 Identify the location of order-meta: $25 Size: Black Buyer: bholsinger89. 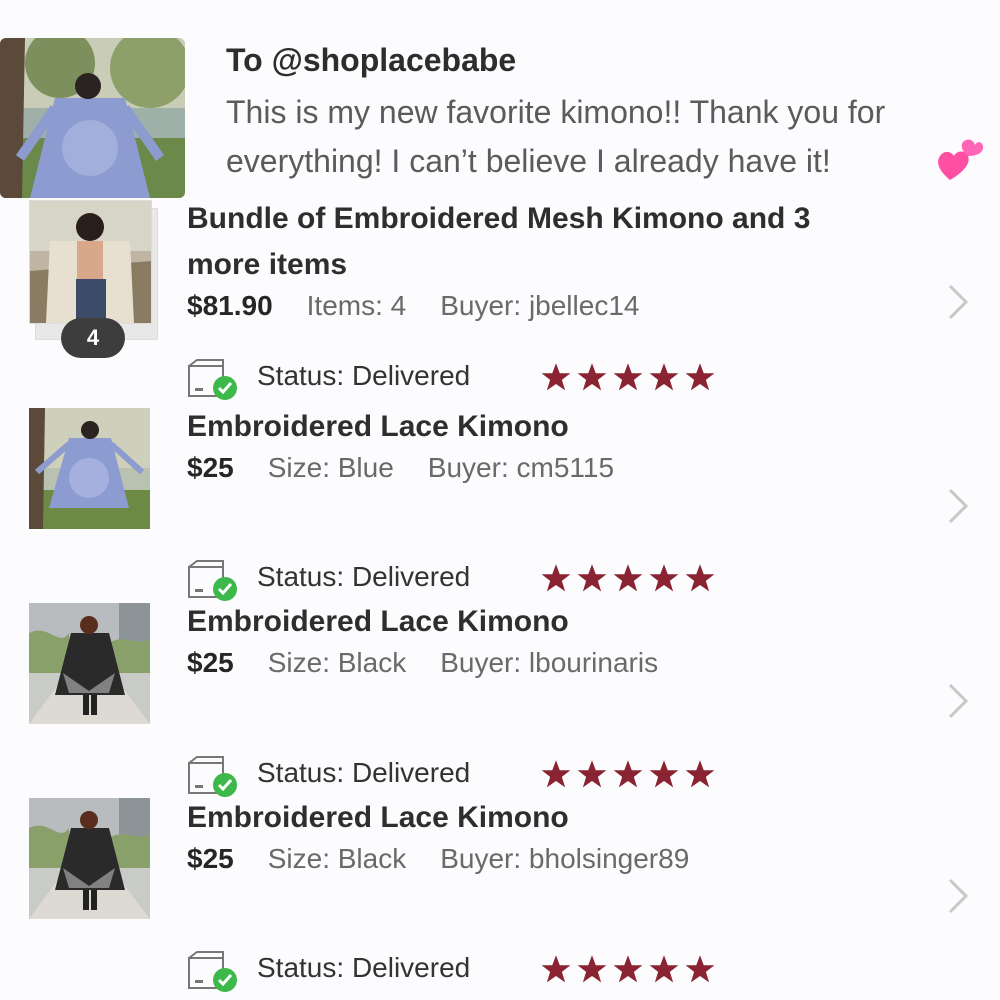
(438, 859).